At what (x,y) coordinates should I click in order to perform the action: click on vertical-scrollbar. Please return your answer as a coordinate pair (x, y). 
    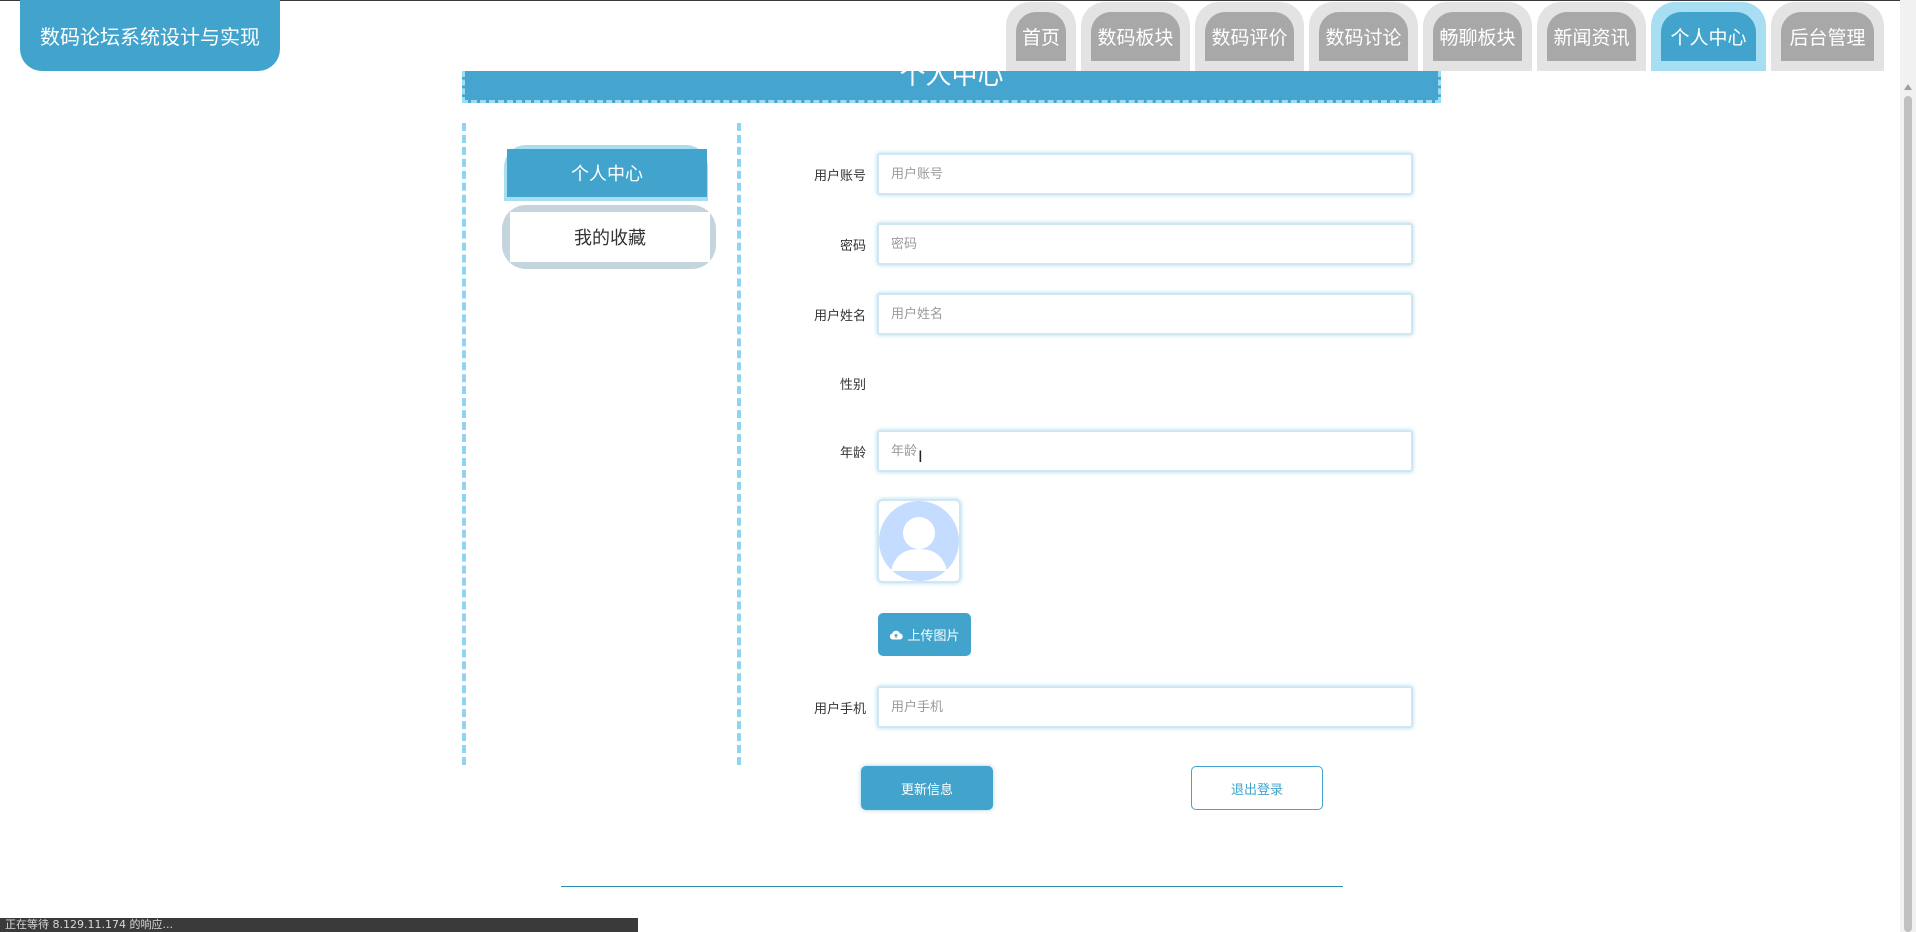
    Looking at the image, I should click on (1908, 466).